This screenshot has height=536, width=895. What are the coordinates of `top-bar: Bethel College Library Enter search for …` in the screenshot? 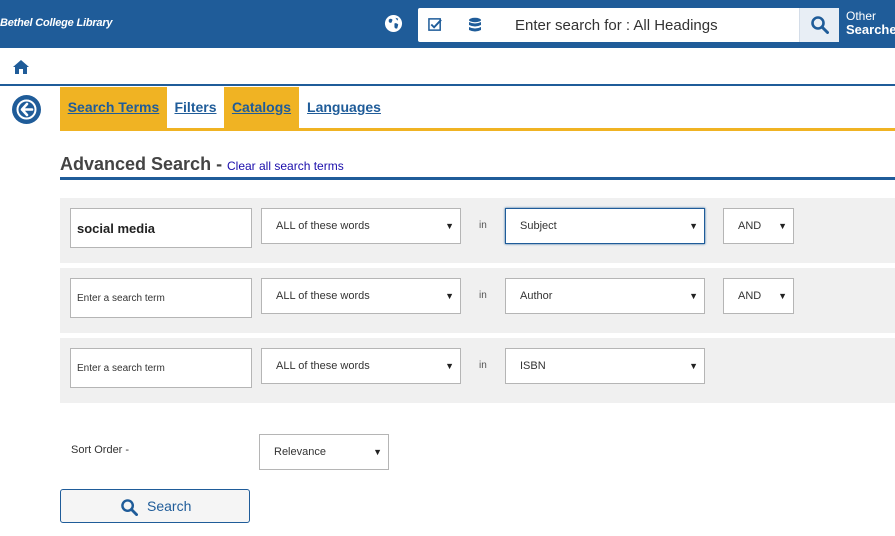 It's located at (447, 24).